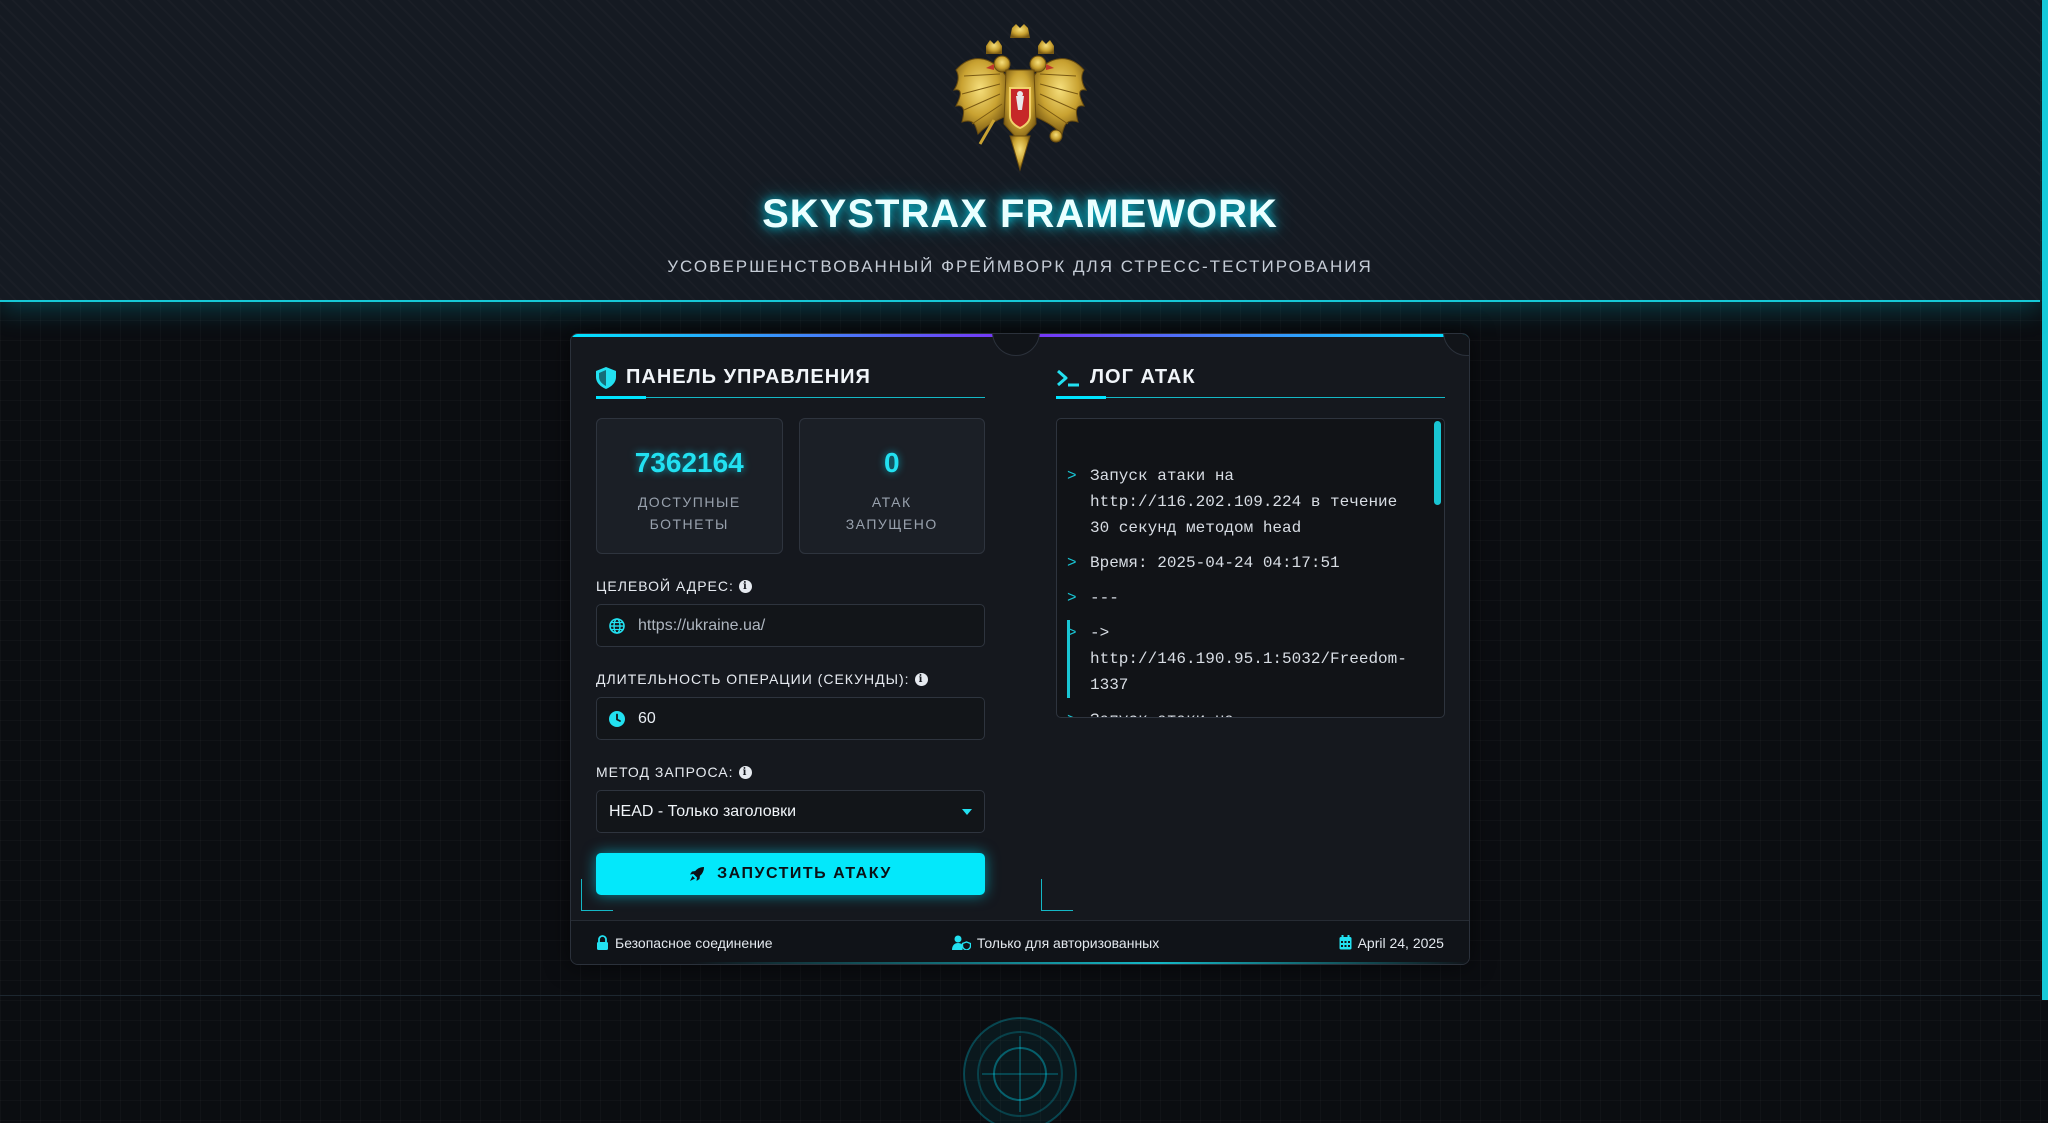 This screenshot has height=1123, width=2048. Describe the element at coordinates (617, 718) in the screenshot. I see `clock-icon` at that location.